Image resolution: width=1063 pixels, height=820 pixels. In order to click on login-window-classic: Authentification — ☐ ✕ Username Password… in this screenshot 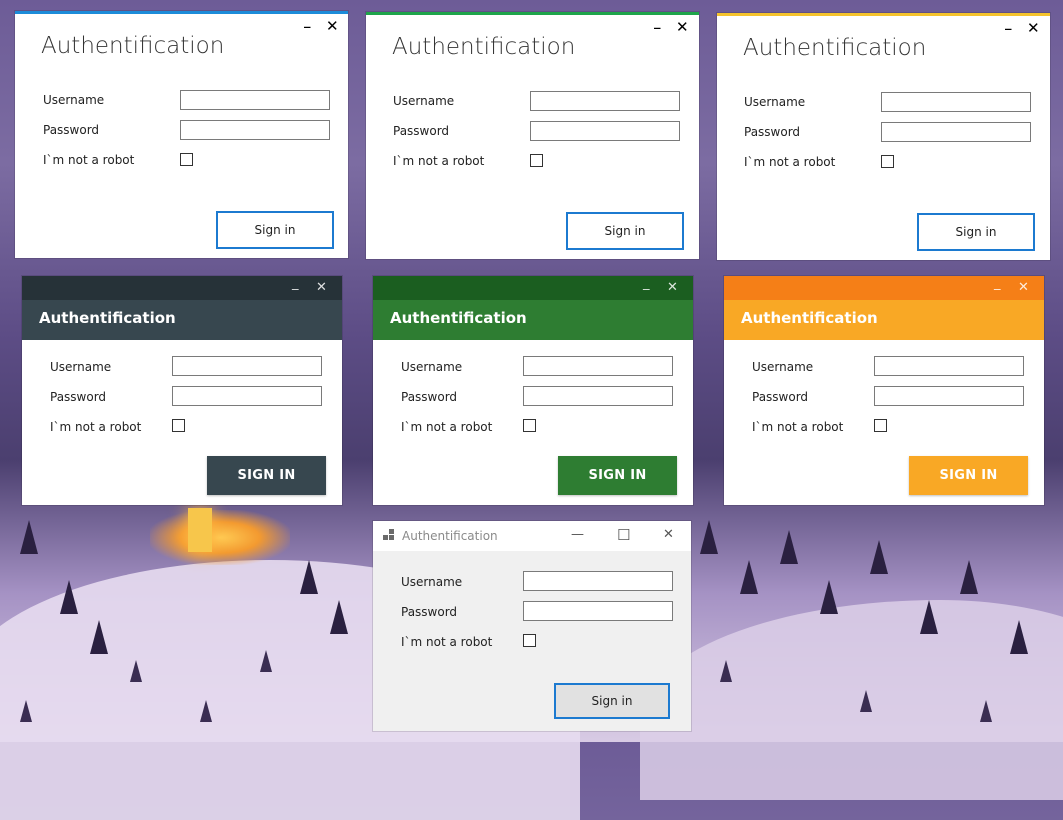, I will do `click(532, 626)`.